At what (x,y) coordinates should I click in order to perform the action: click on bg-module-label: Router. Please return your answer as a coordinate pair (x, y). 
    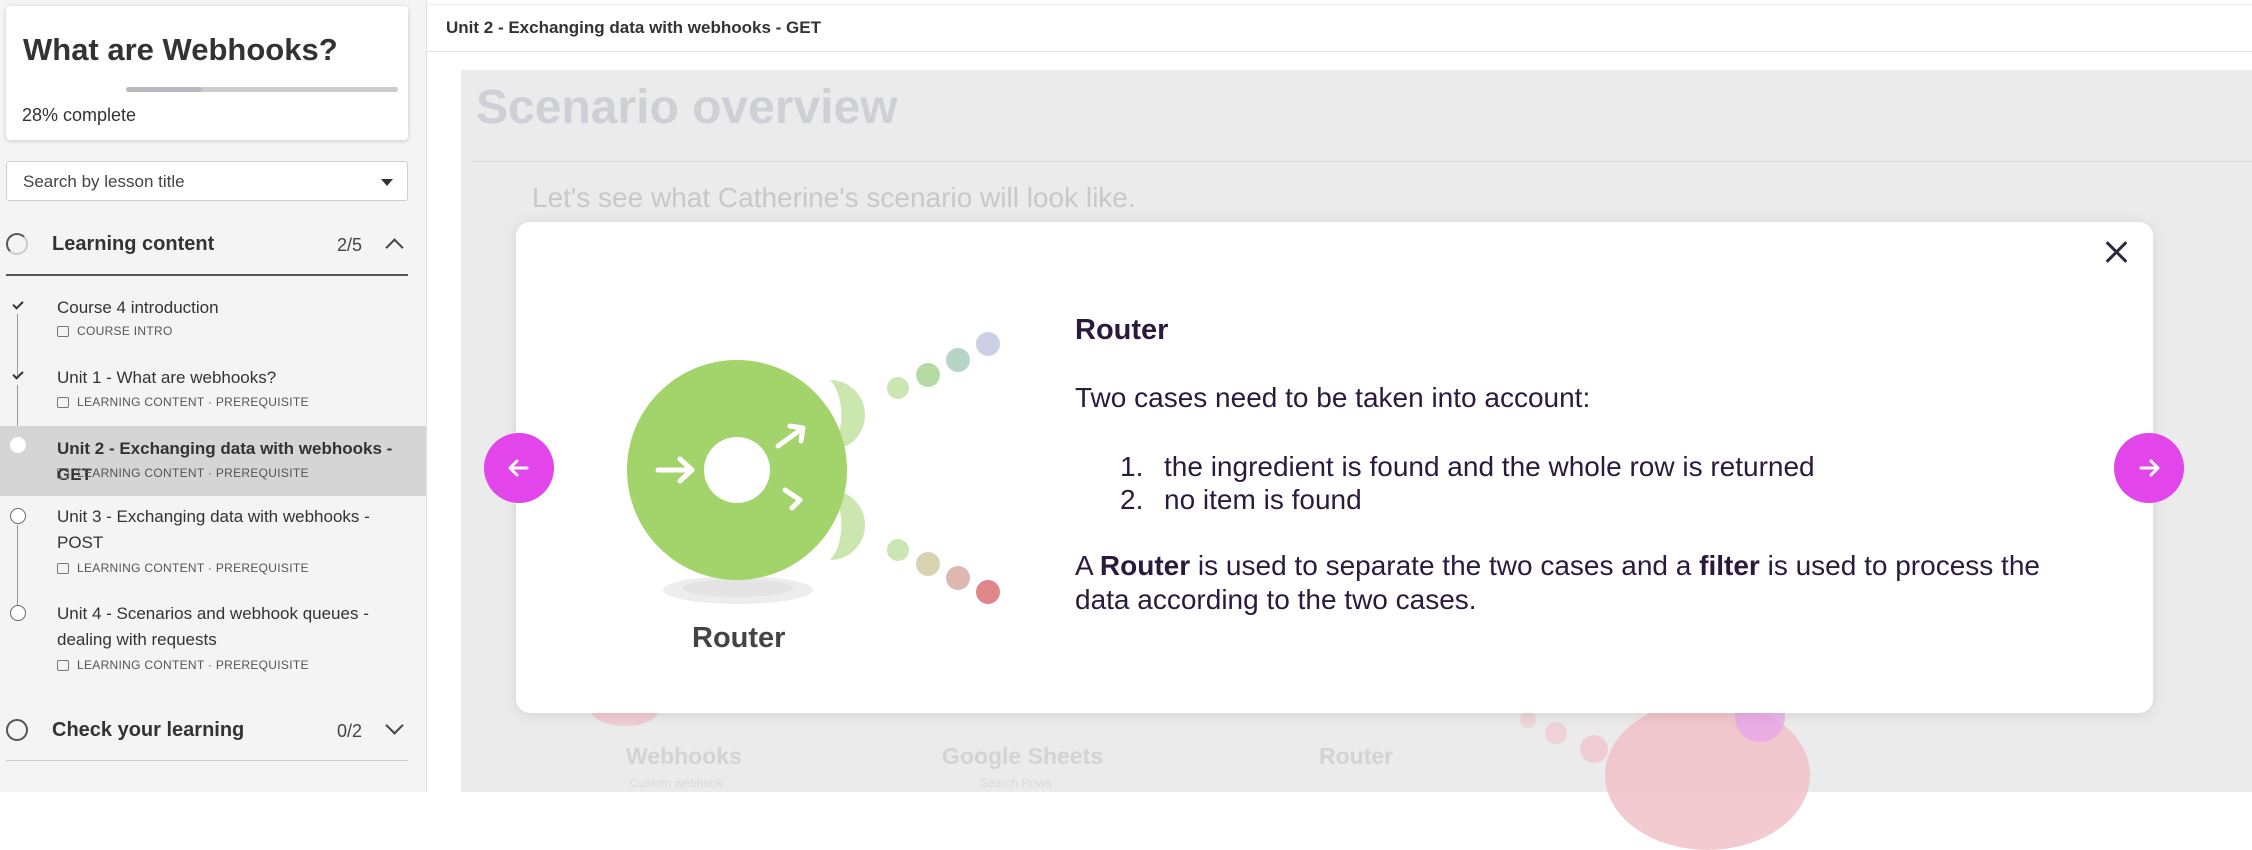
    Looking at the image, I should click on (1356, 756).